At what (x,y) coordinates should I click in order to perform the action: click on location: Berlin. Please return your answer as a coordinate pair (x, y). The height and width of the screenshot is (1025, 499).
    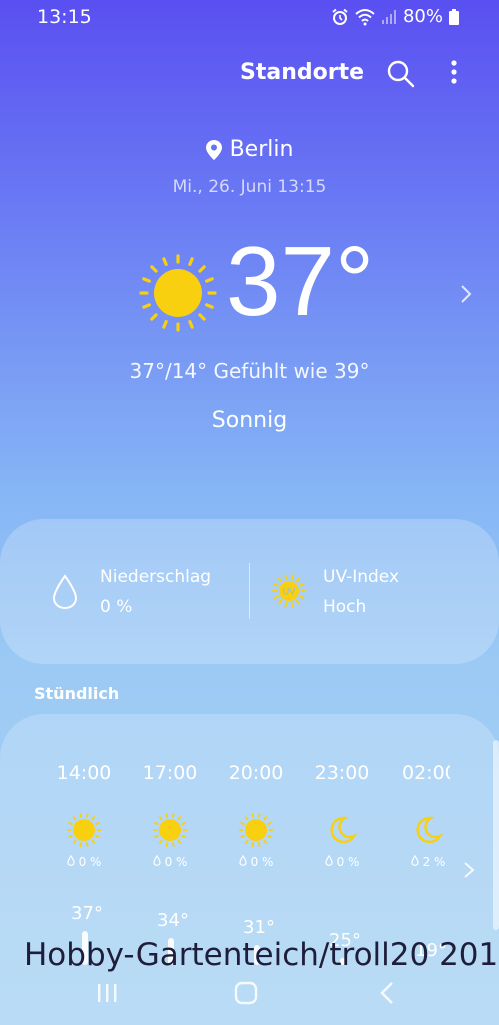
    Looking at the image, I should click on (249, 149).